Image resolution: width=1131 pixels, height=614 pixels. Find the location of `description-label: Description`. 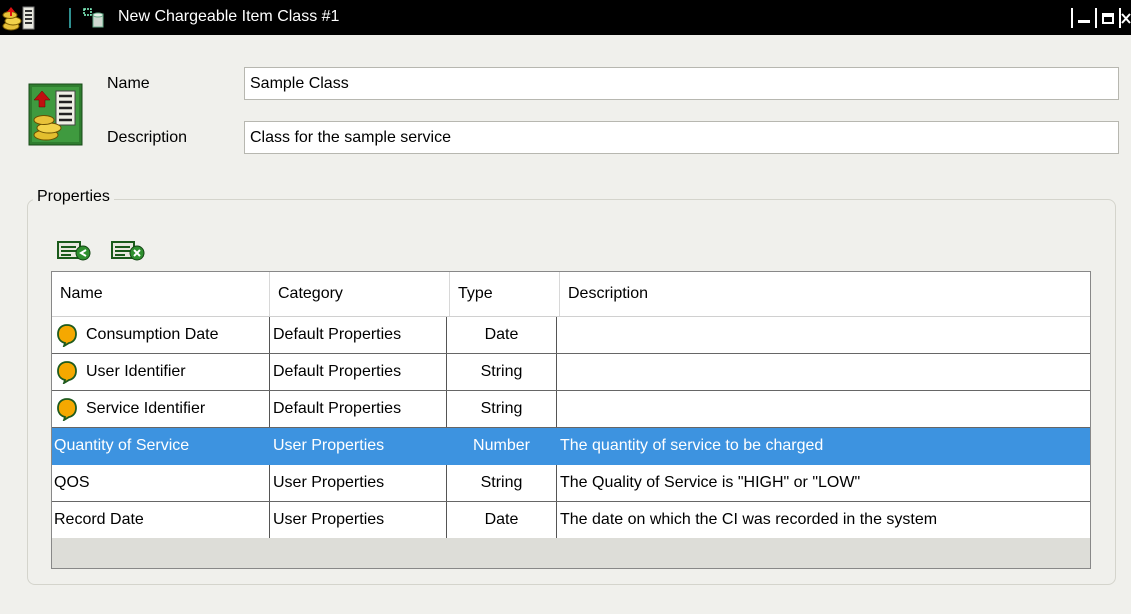

description-label: Description is located at coordinates (147, 137).